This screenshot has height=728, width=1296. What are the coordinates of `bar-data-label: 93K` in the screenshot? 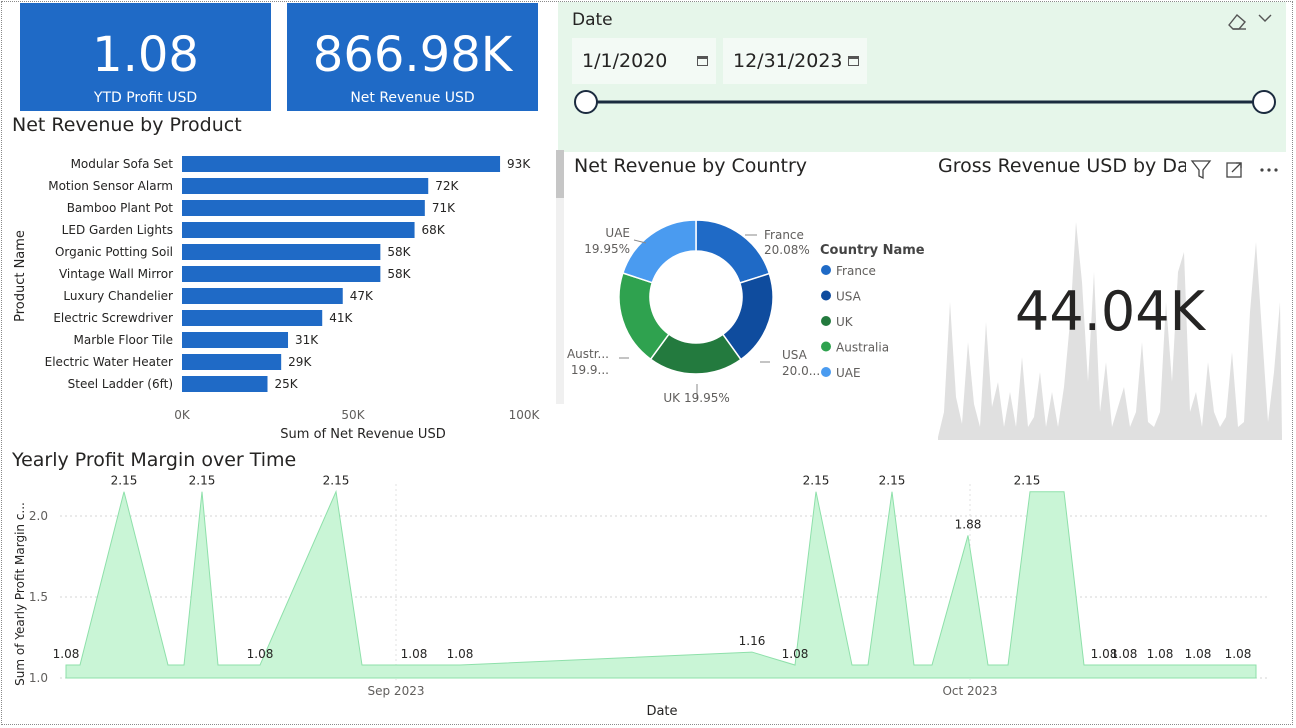 It's located at (519, 164).